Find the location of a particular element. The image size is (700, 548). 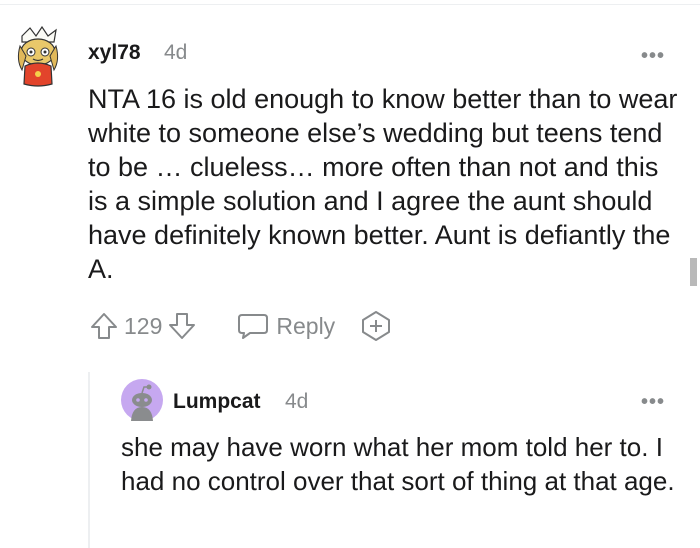

downvote-icon is located at coordinates (182, 326).